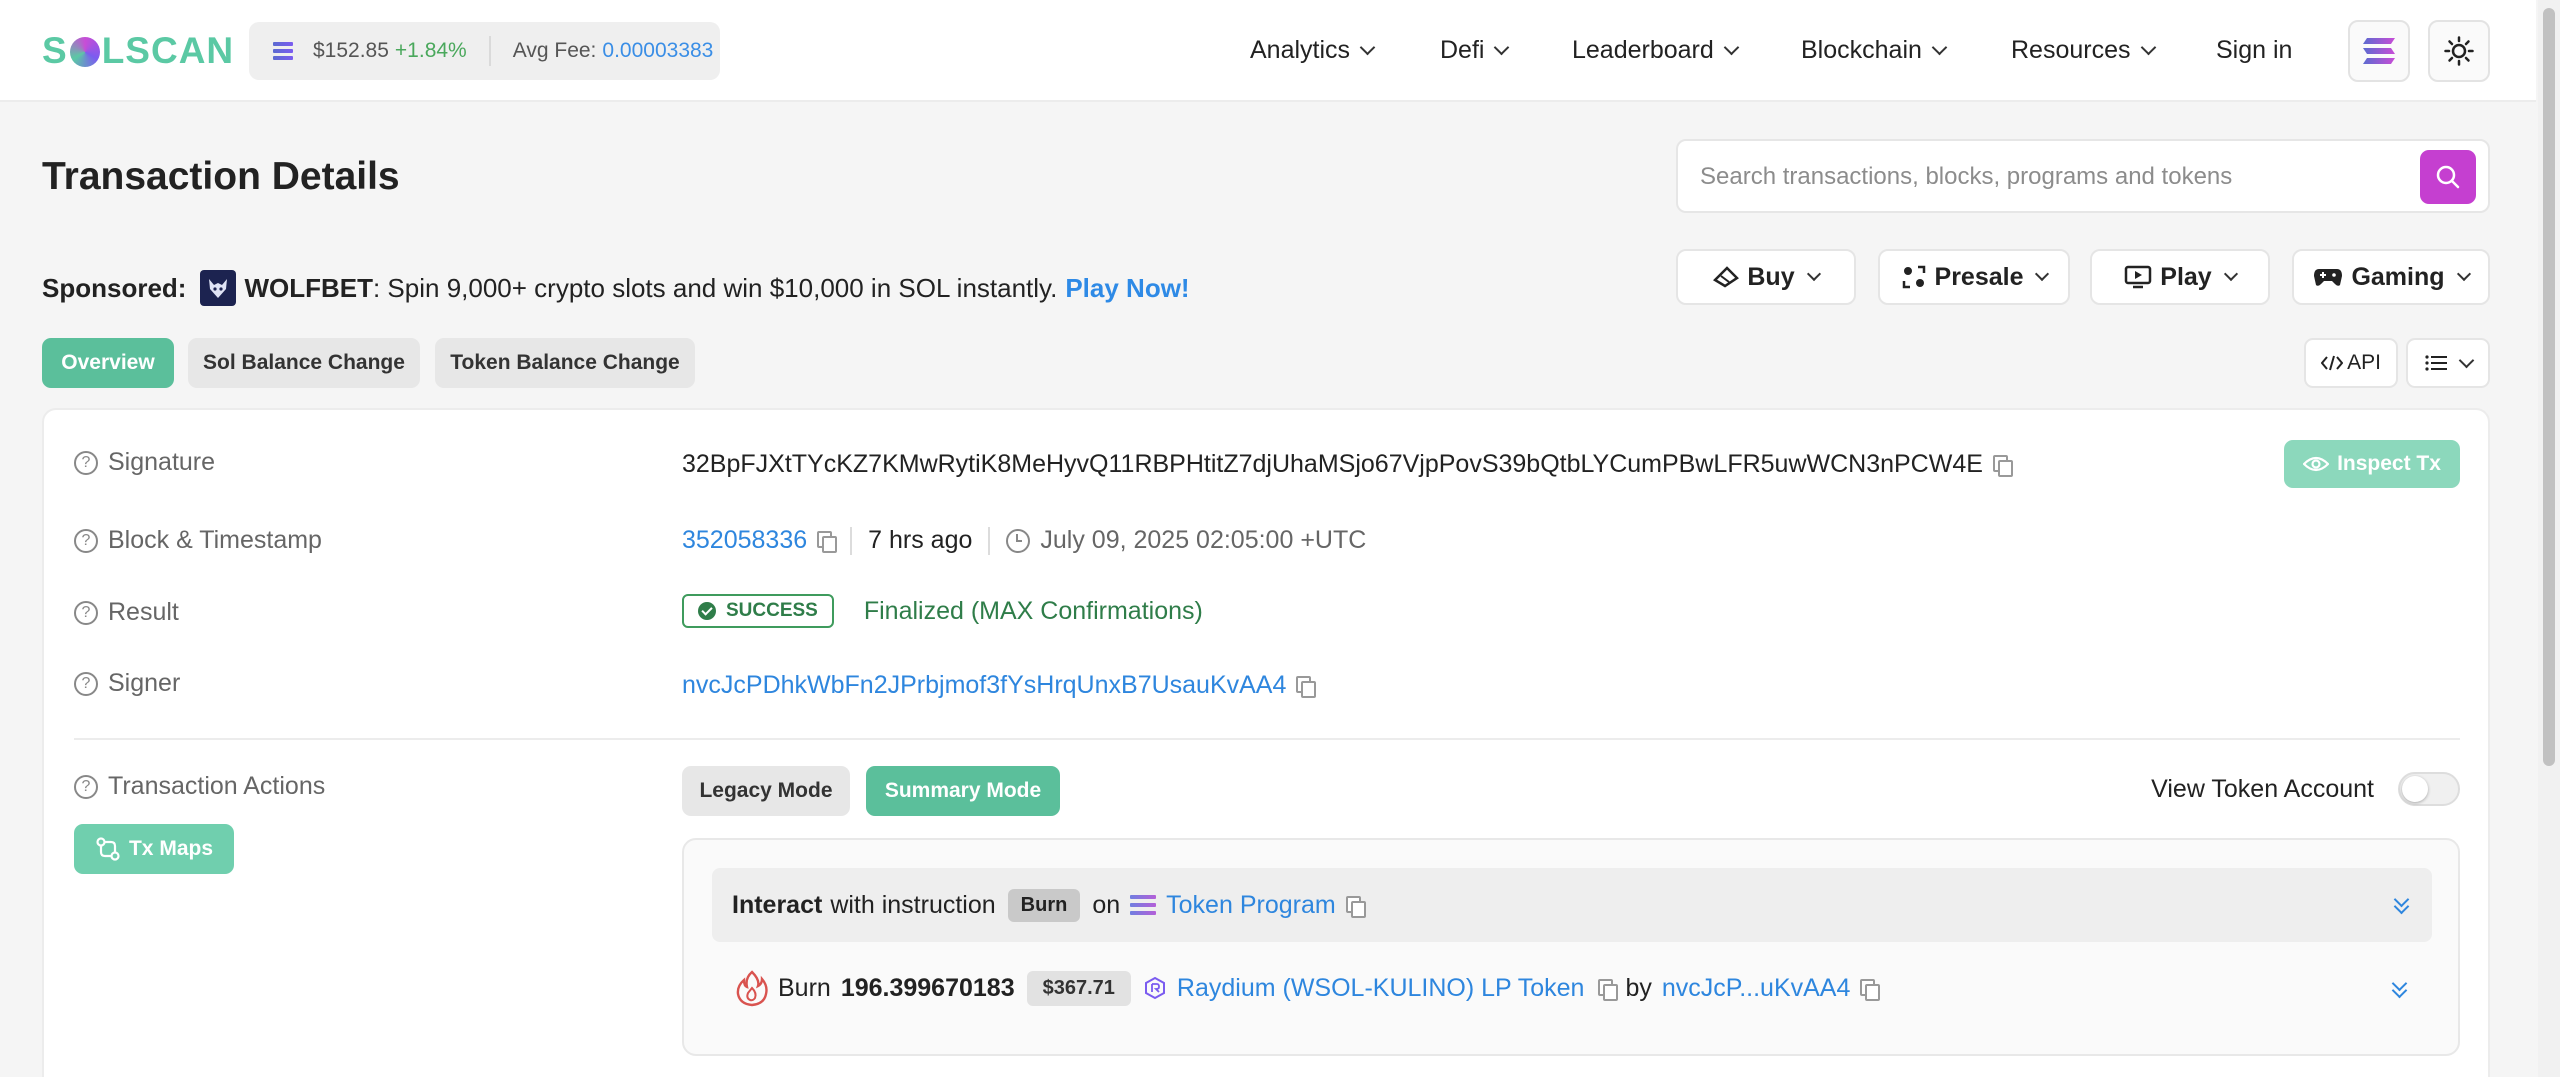 The width and height of the screenshot is (2560, 1077). Describe the element at coordinates (2379, 51) in the screenshot. I see `network-switch-button` at that location.